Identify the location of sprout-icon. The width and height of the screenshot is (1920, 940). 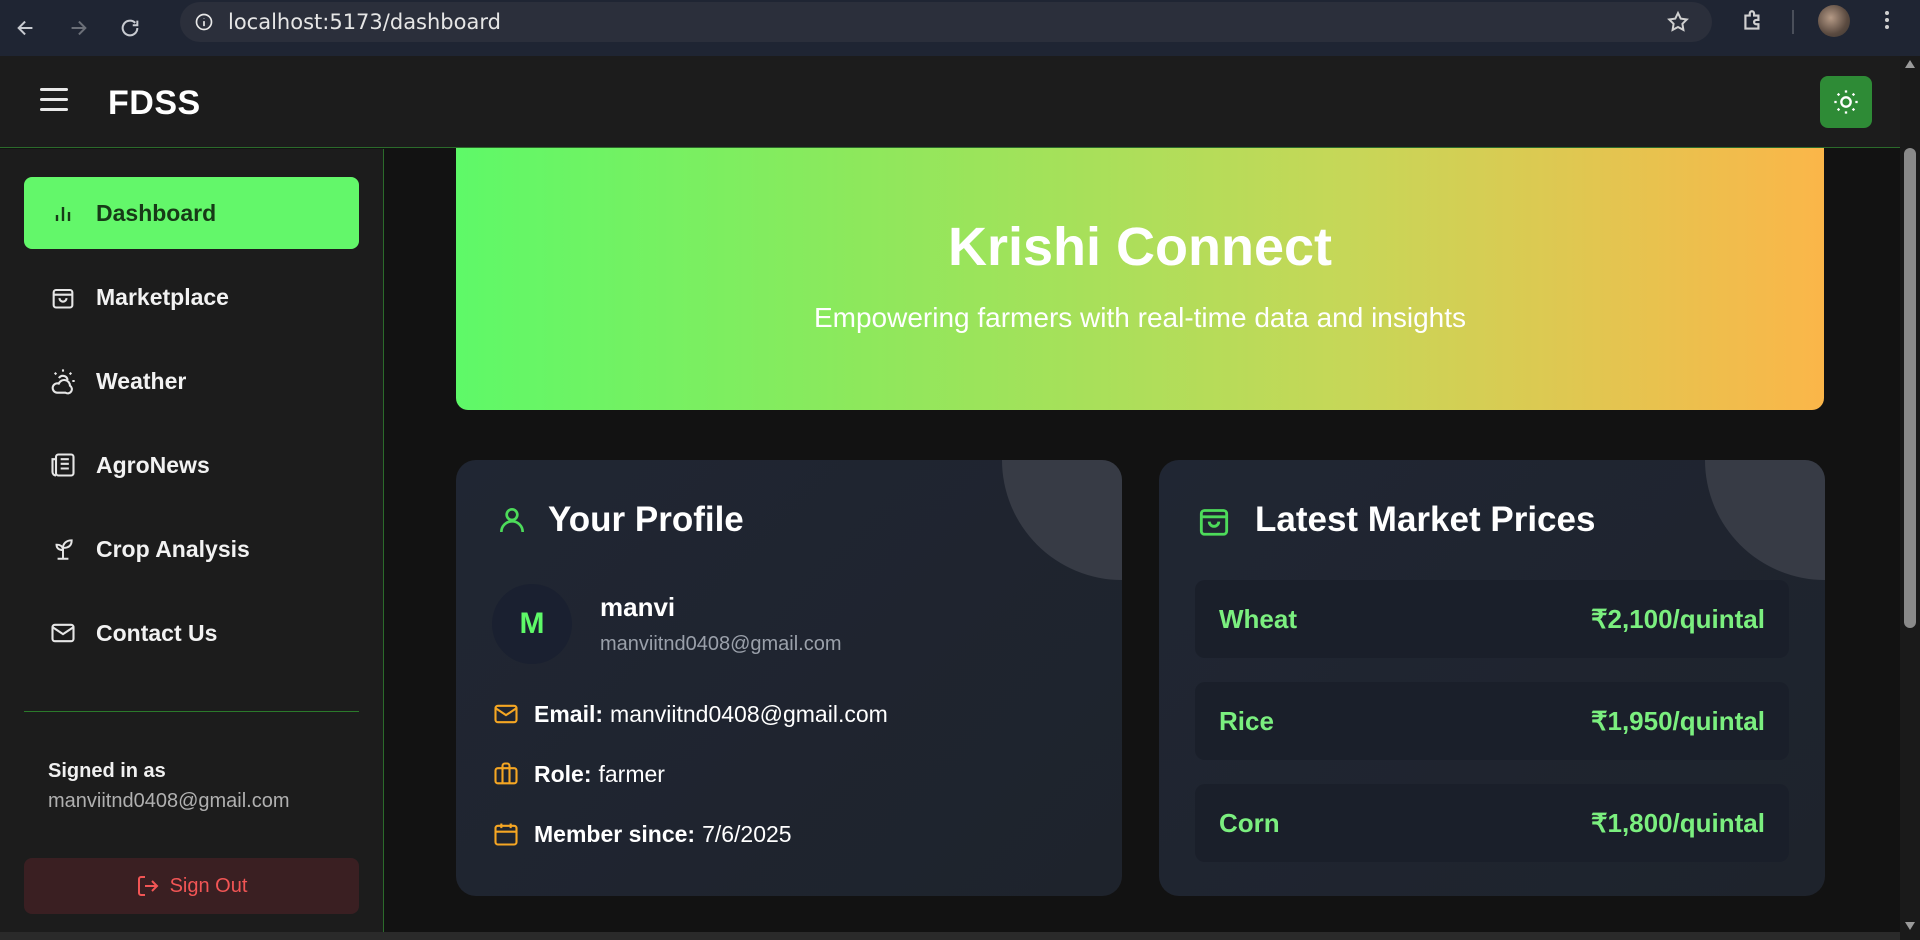
(63, 549).